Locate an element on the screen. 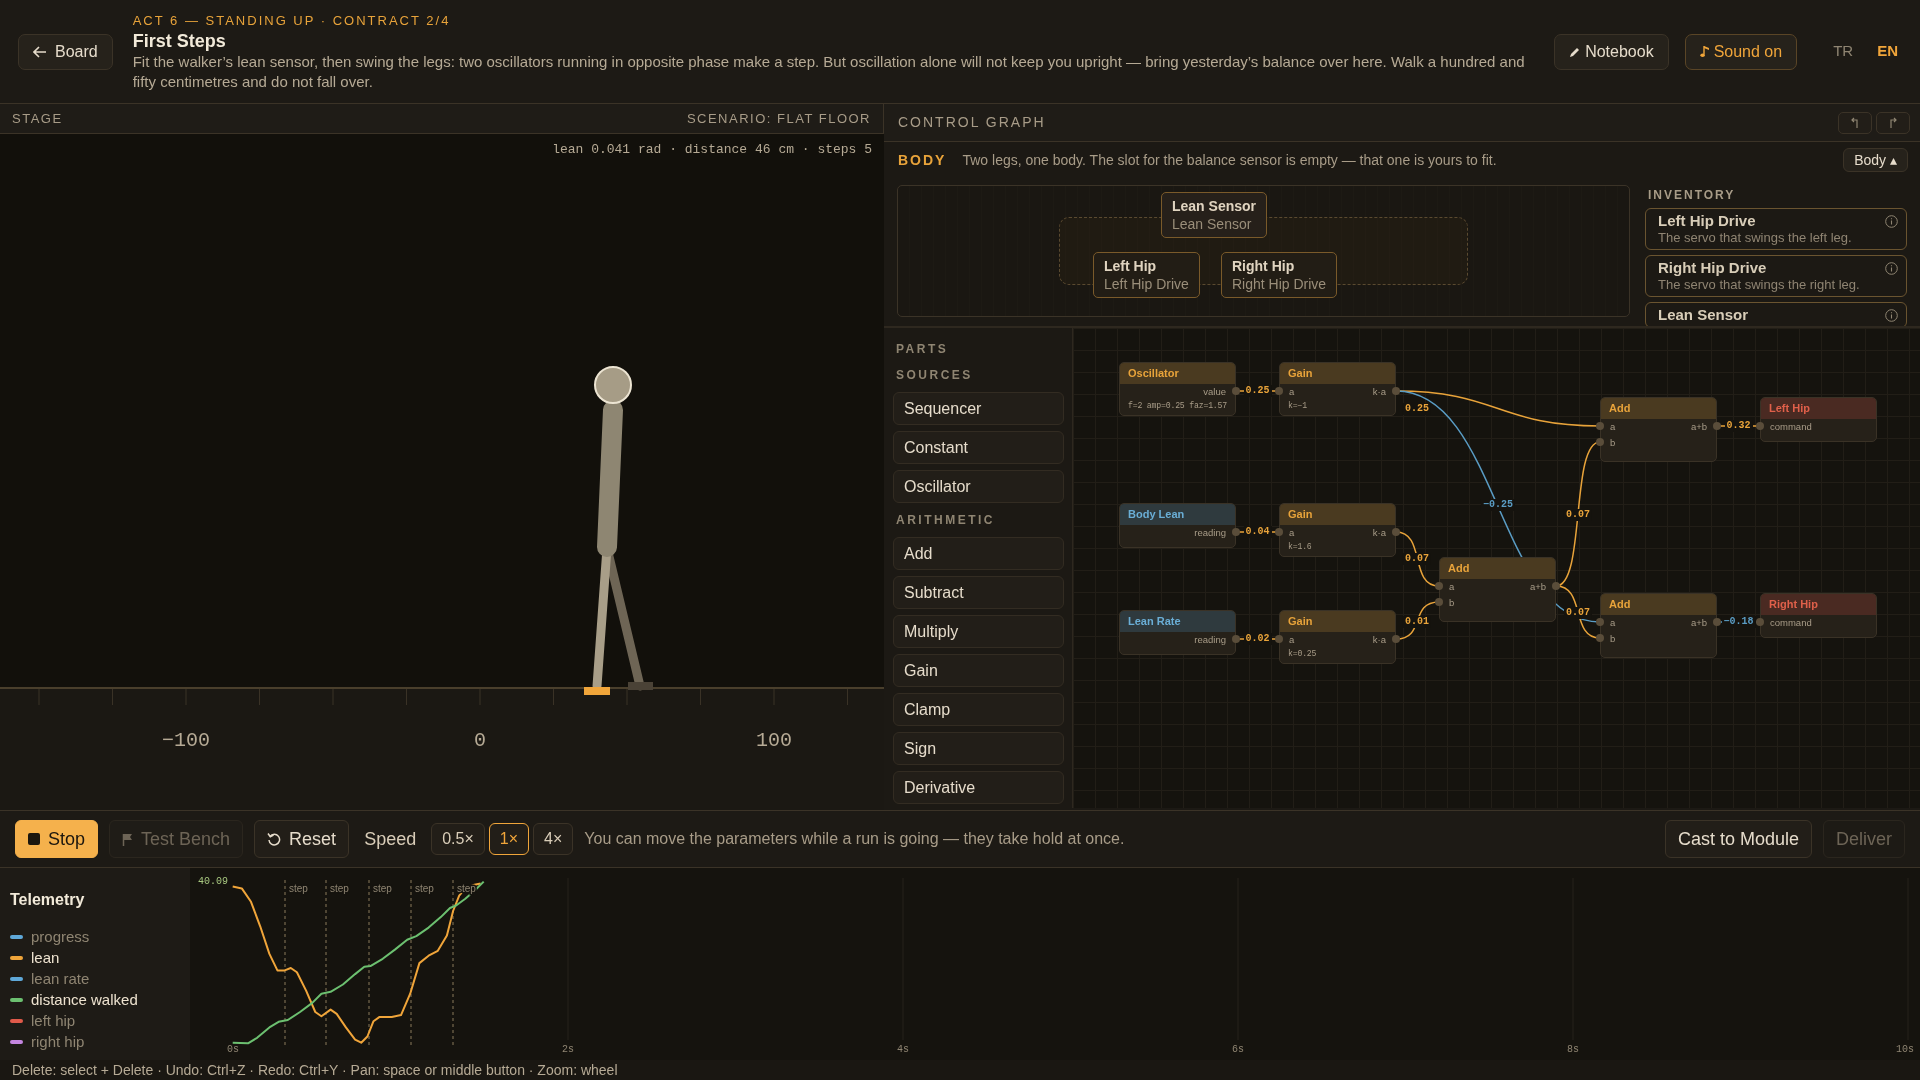 Image resolution: width=1920 pixels, height=1080 pixels. legend-label: progress is located at coordinates (60, 936).